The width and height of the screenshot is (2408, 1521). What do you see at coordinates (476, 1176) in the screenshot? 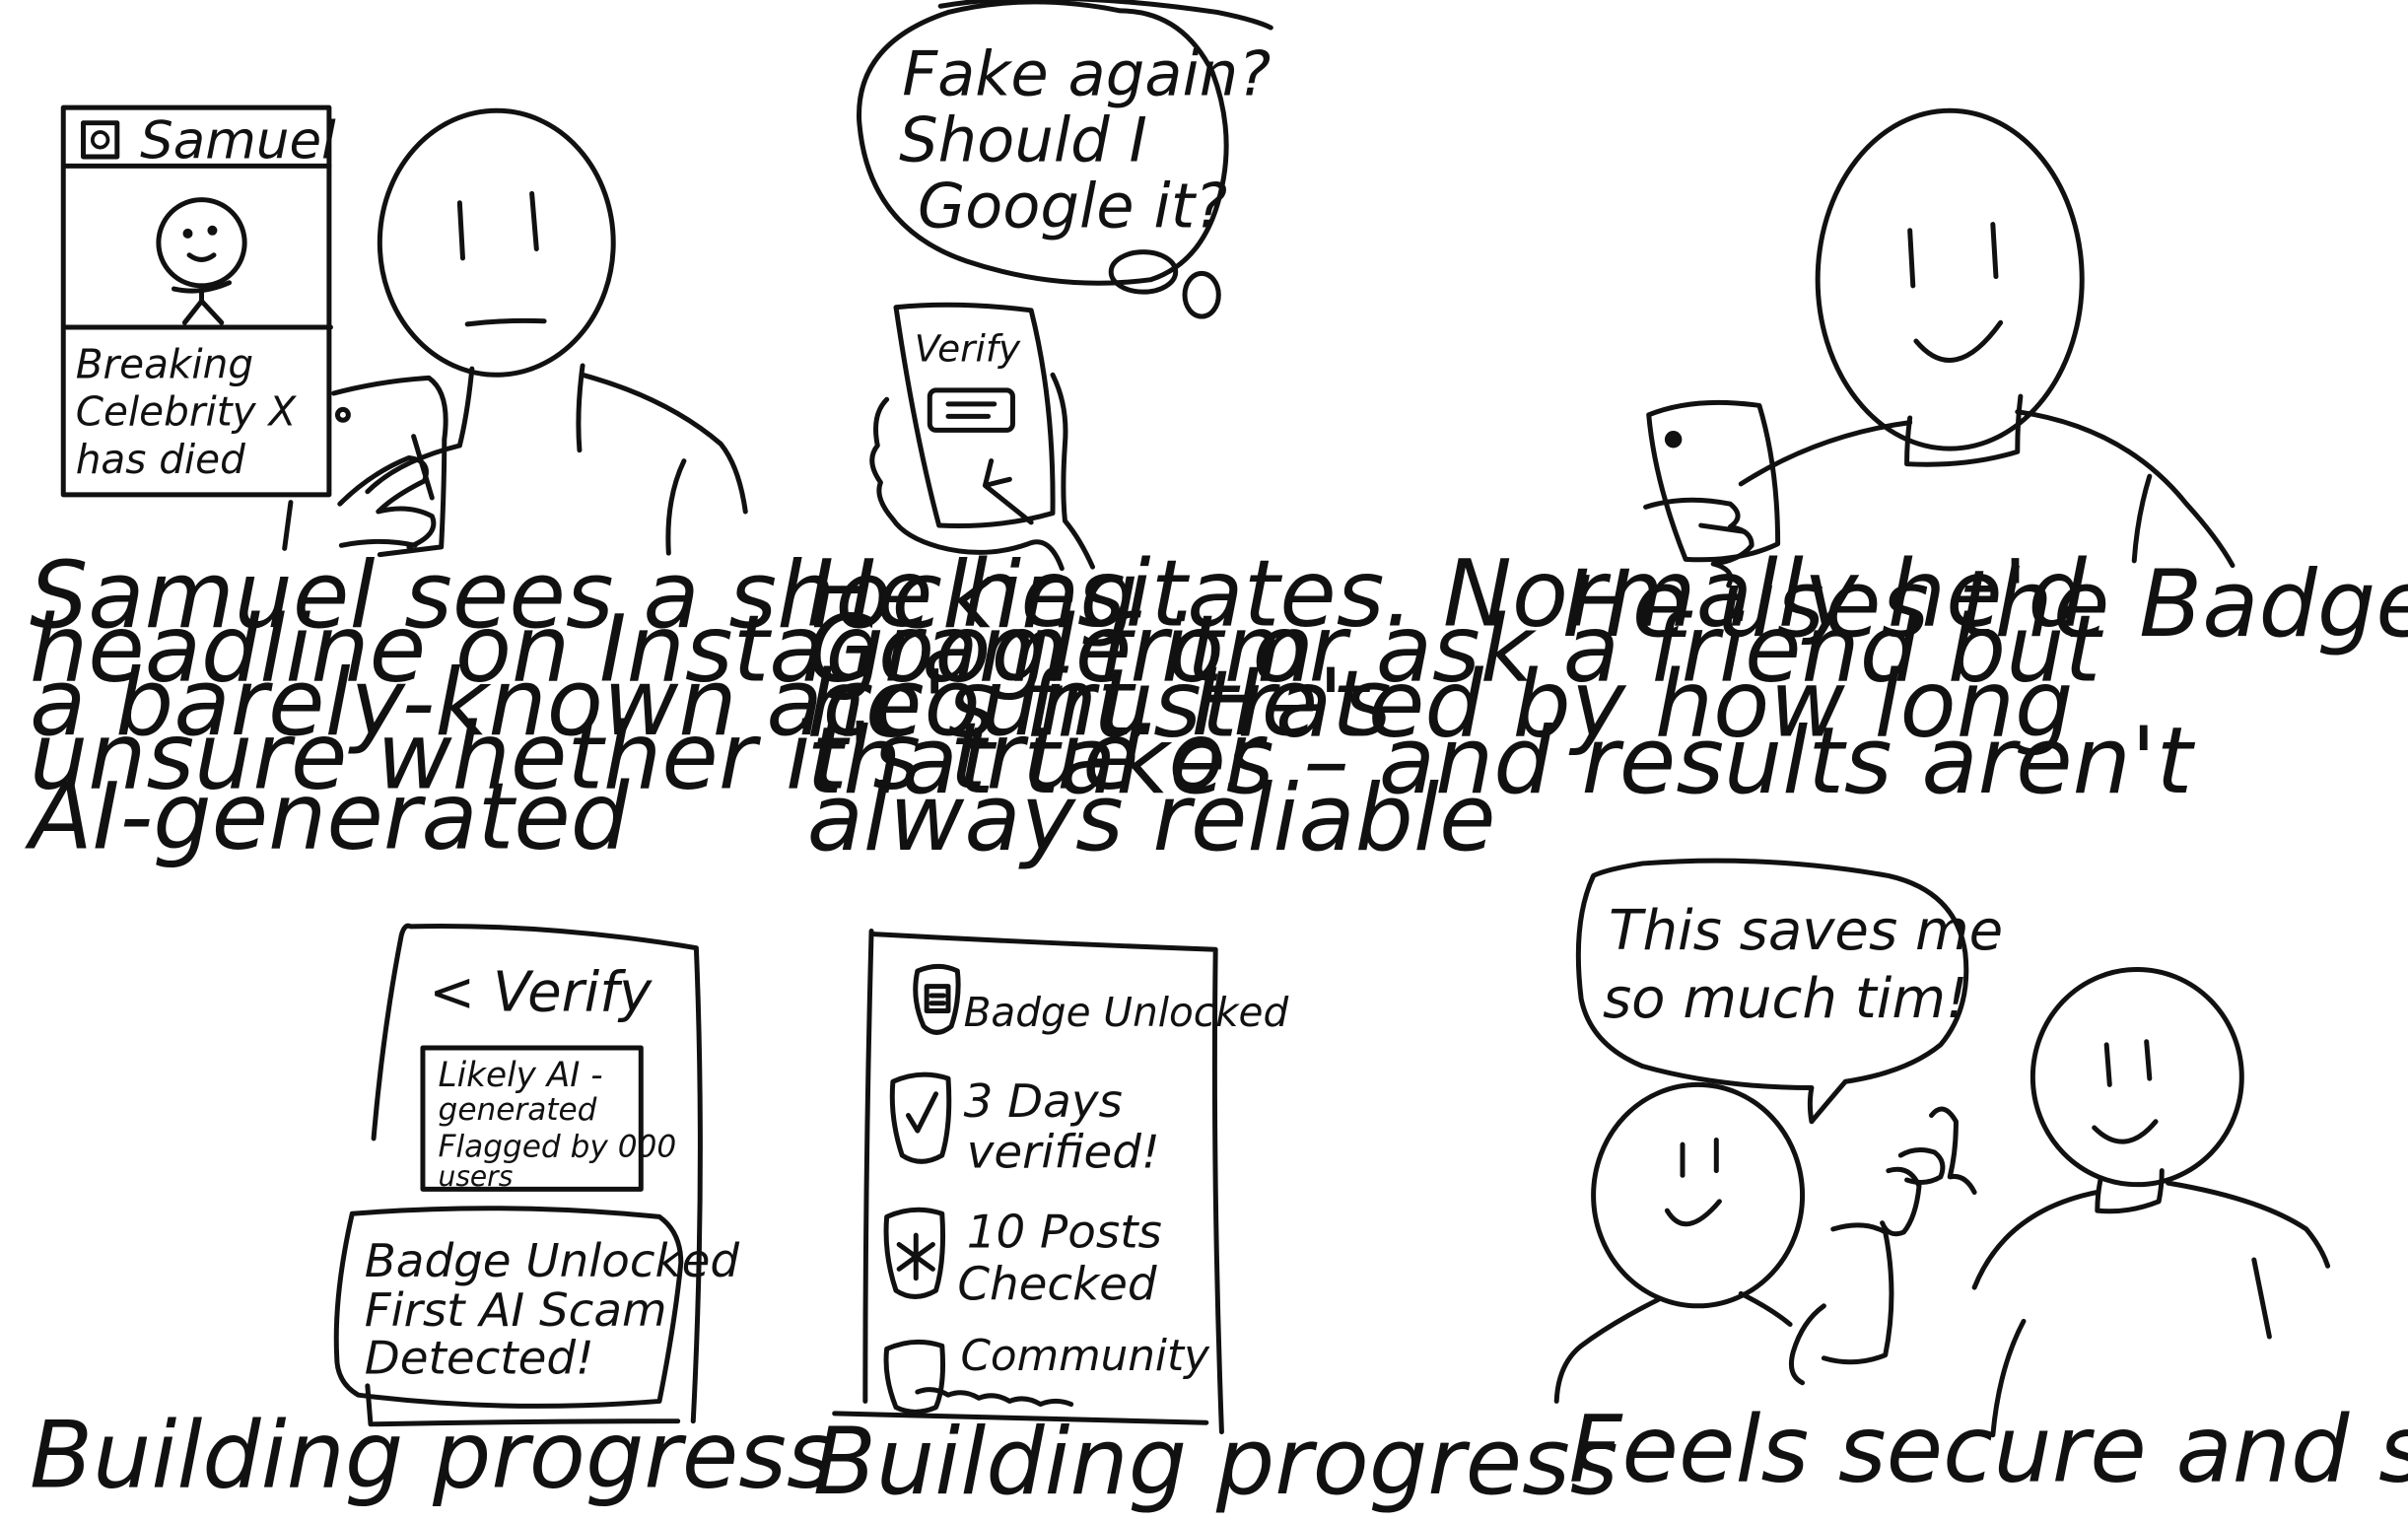
I see `result-line-4: users` at bounding box center [476, 1176].